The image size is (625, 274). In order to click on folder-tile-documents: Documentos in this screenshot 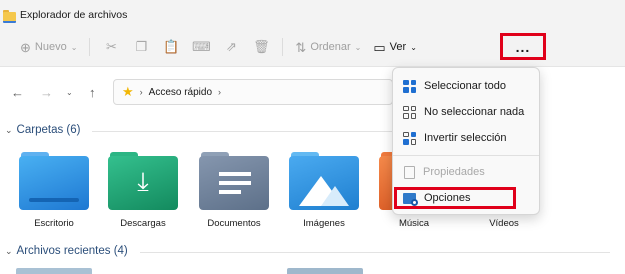, I will do `click(234, 190)`.